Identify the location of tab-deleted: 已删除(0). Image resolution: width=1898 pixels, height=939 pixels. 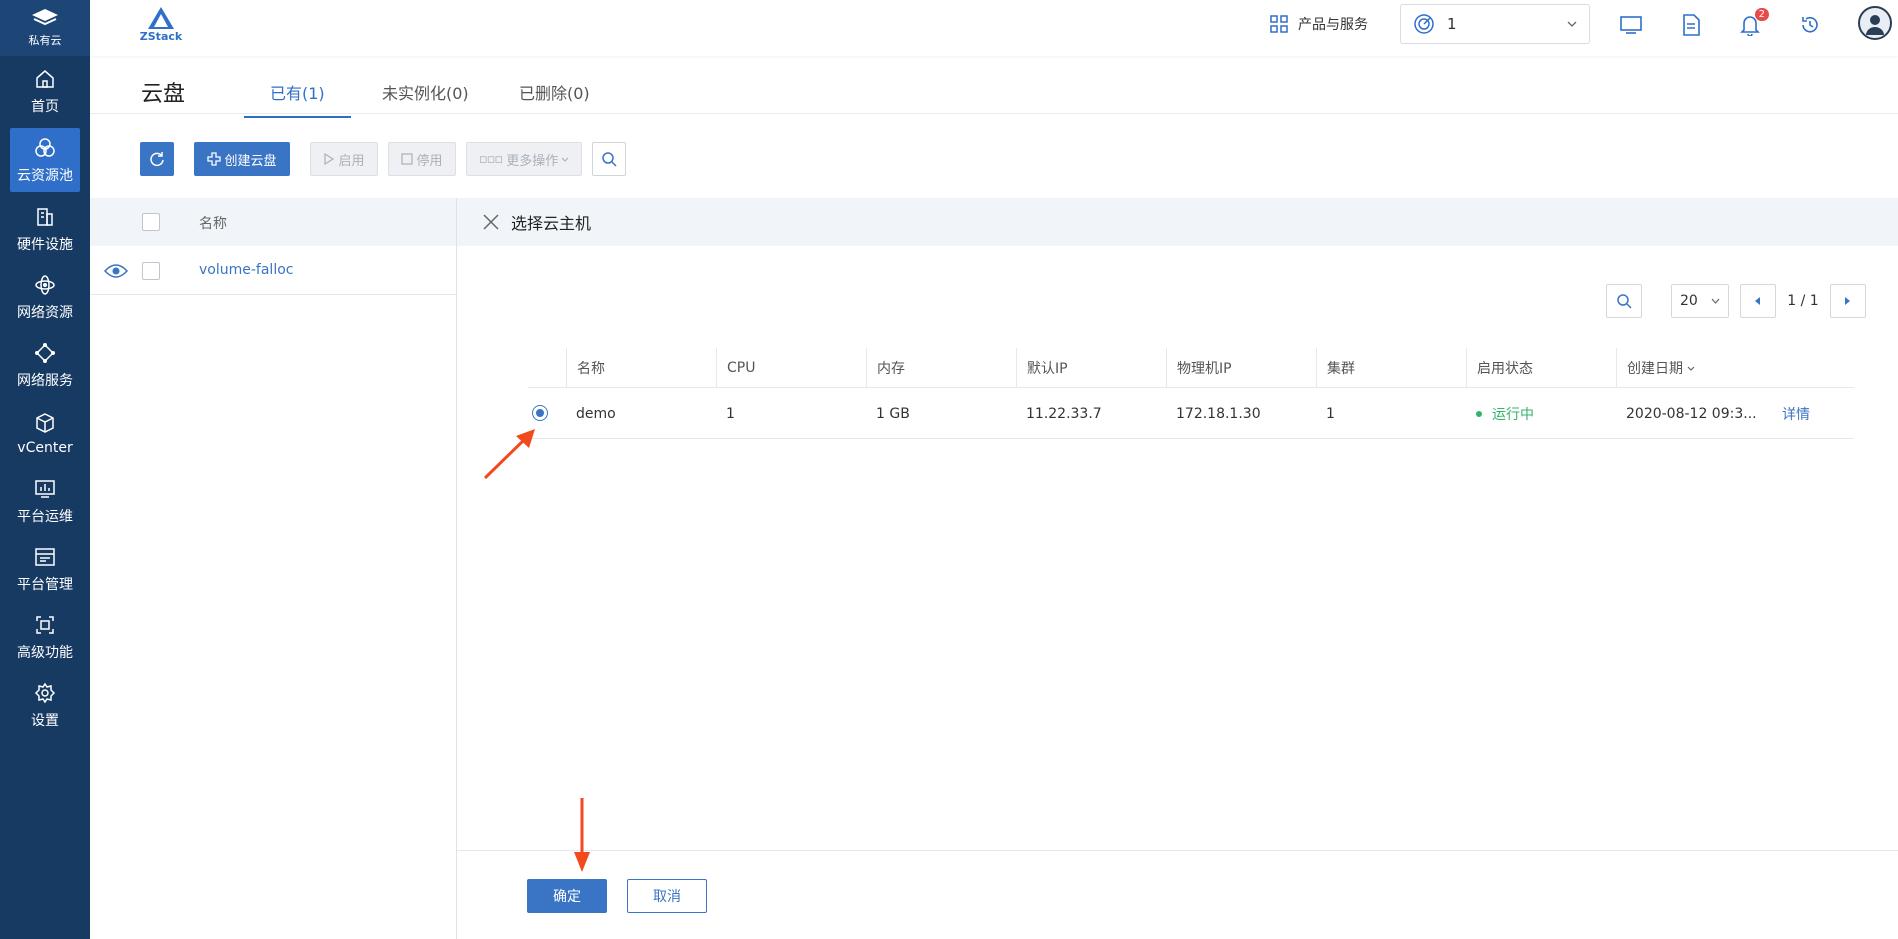
(554, 98).